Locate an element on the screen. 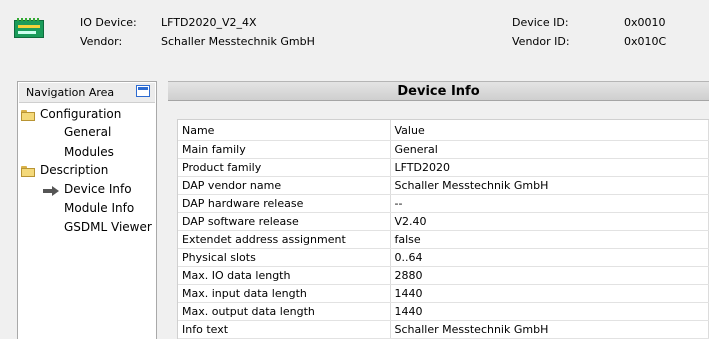  cell-name: Max. input data length is located at coordinates (284, 293).